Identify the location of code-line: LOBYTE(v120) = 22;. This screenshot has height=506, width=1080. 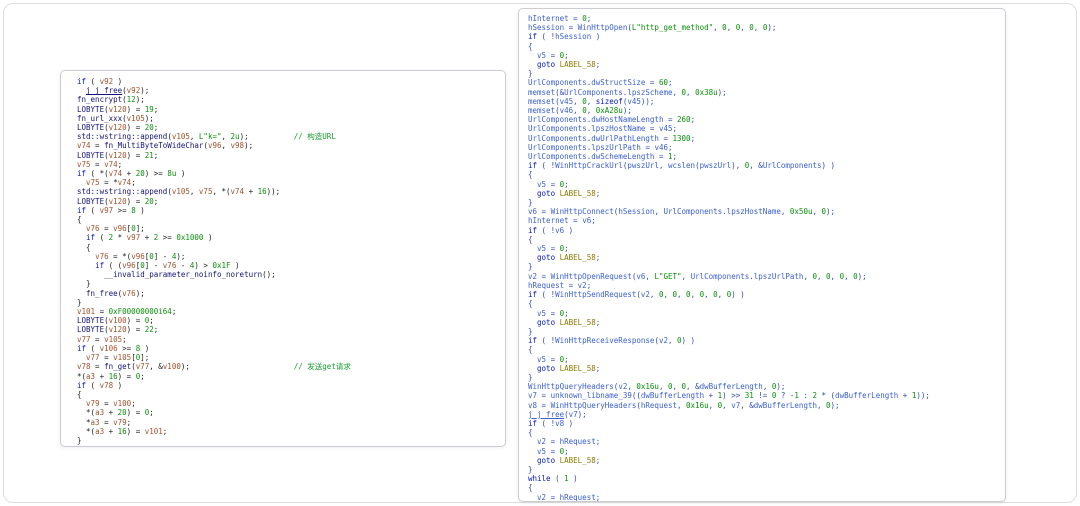
(118, 330).